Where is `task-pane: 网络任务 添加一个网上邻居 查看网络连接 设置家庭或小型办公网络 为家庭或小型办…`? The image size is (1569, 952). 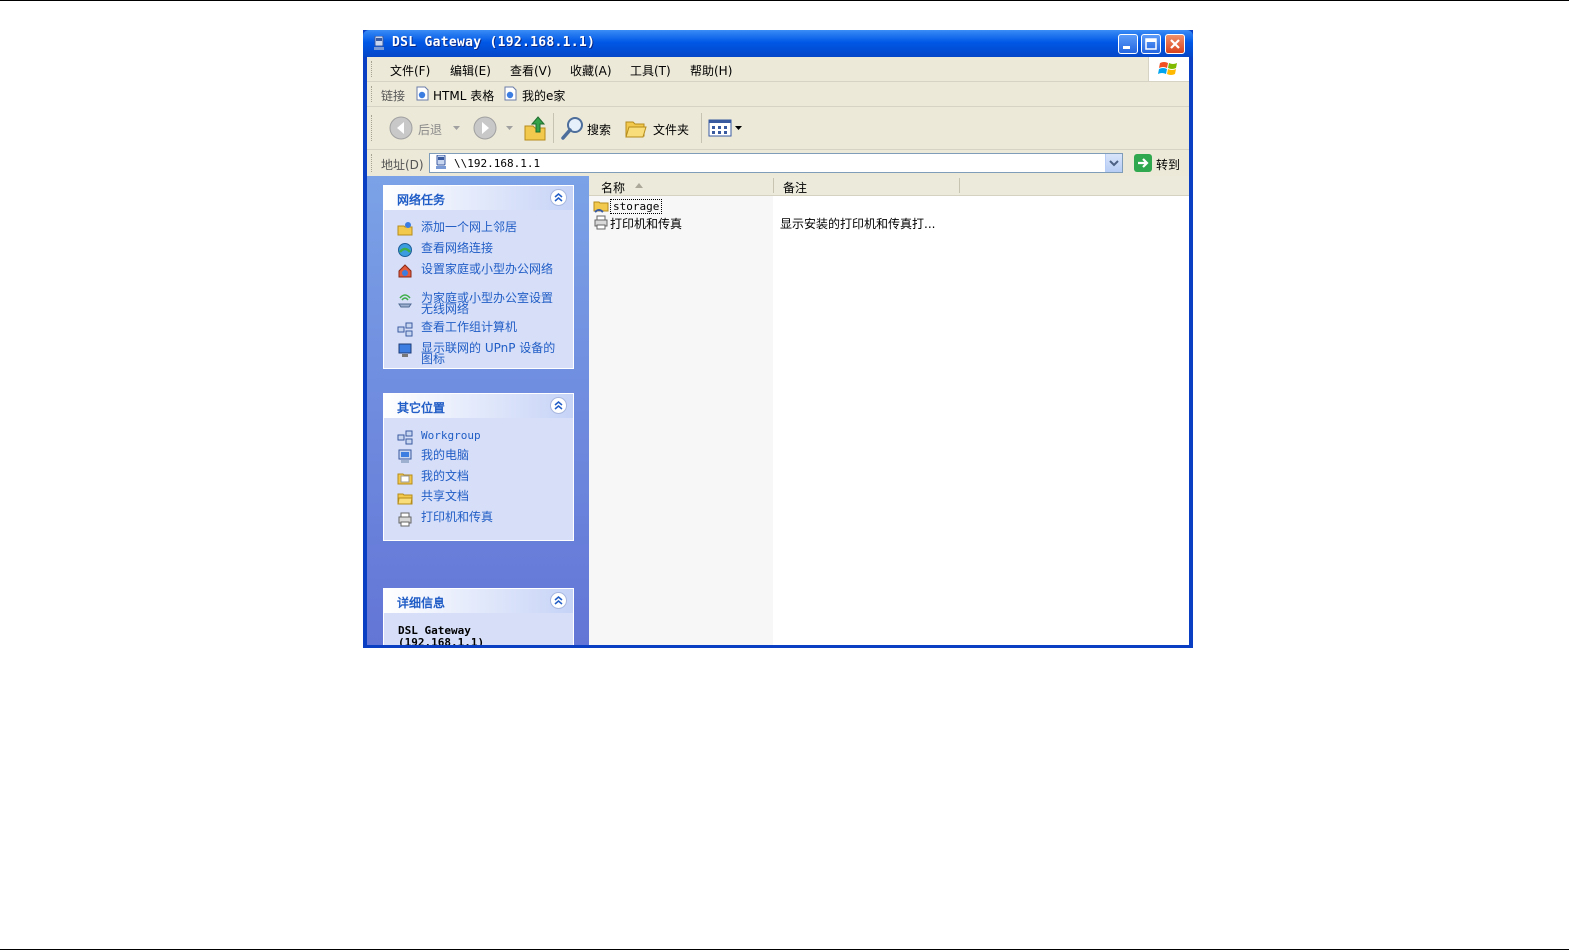 task-pane: 网络任务 添加一个网上邻居 查看网络连接 设置家庭或小型办公网络 为家庭或小型办… is located at coordinates (478, 410).